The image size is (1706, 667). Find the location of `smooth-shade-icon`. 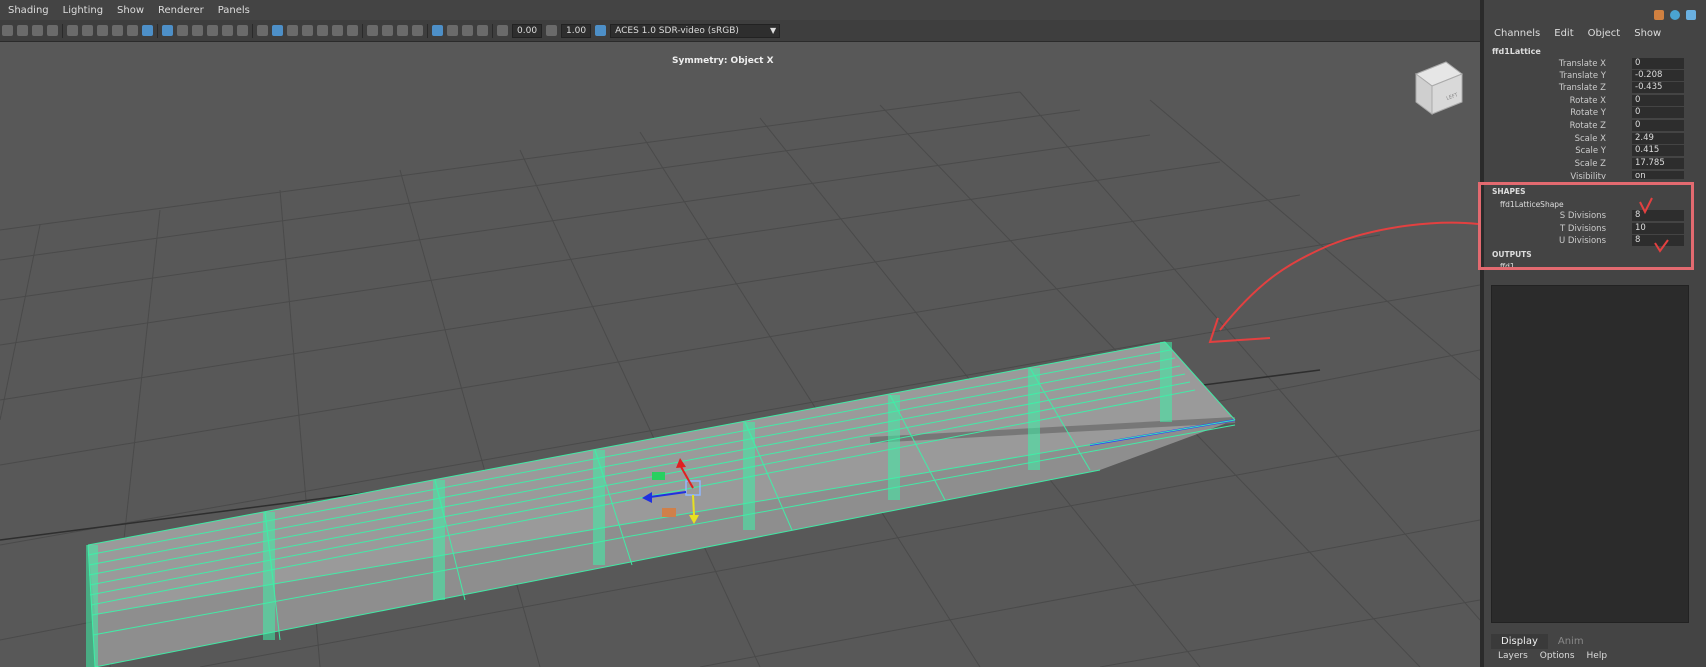

smooth-shade-icon is located at coordinates (277, 30).